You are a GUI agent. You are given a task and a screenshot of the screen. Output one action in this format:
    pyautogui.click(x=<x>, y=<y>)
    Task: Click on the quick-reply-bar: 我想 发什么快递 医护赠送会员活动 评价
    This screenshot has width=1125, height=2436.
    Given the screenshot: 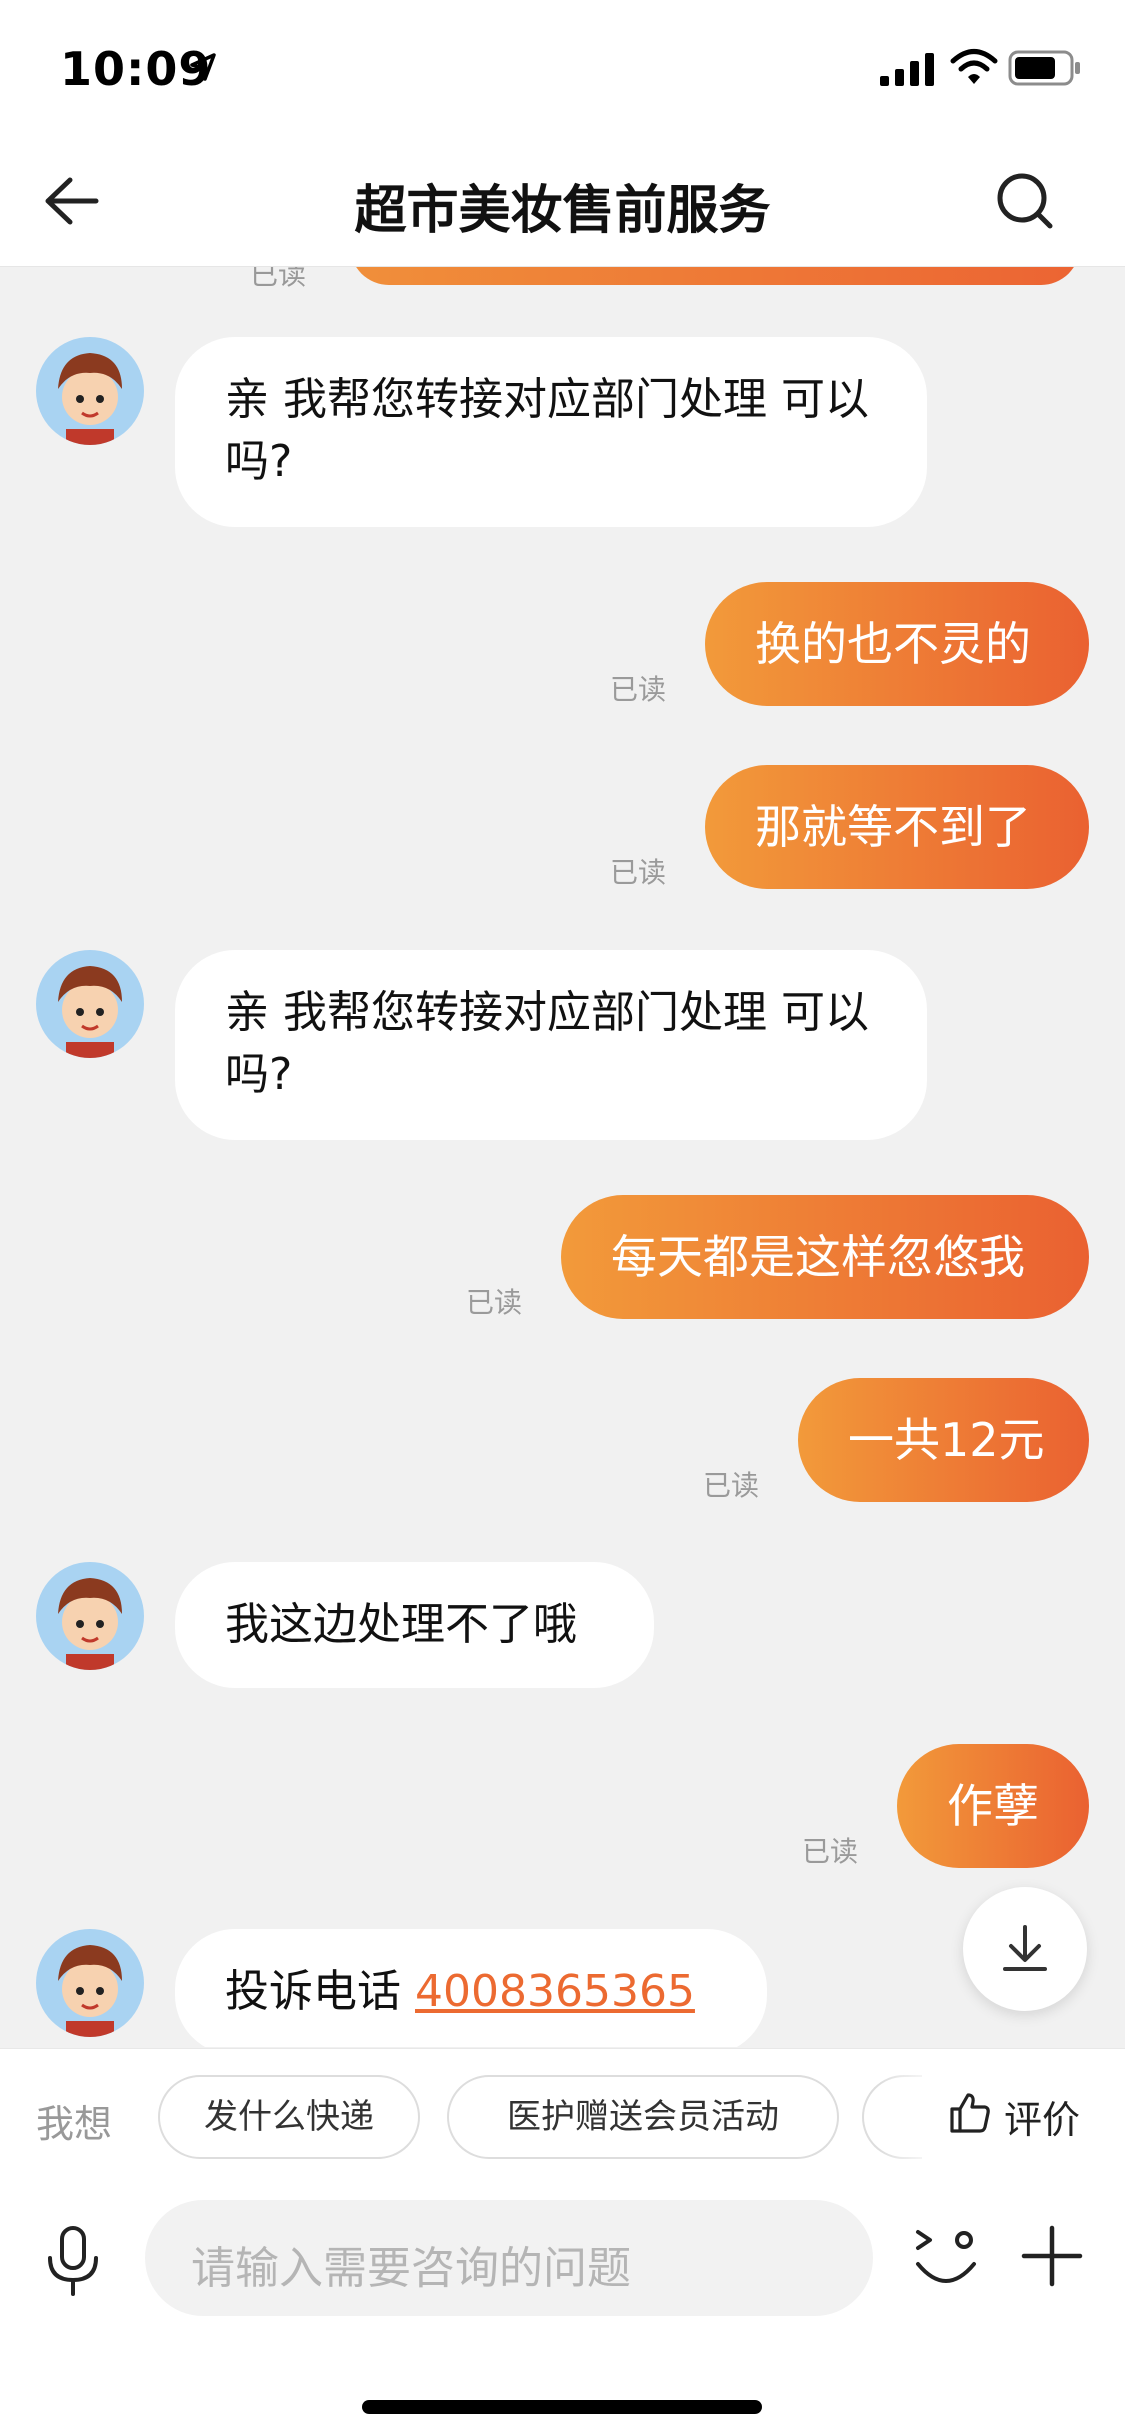 What is the action you would take?
    pyautogui.click(x=562, y=2118)
    